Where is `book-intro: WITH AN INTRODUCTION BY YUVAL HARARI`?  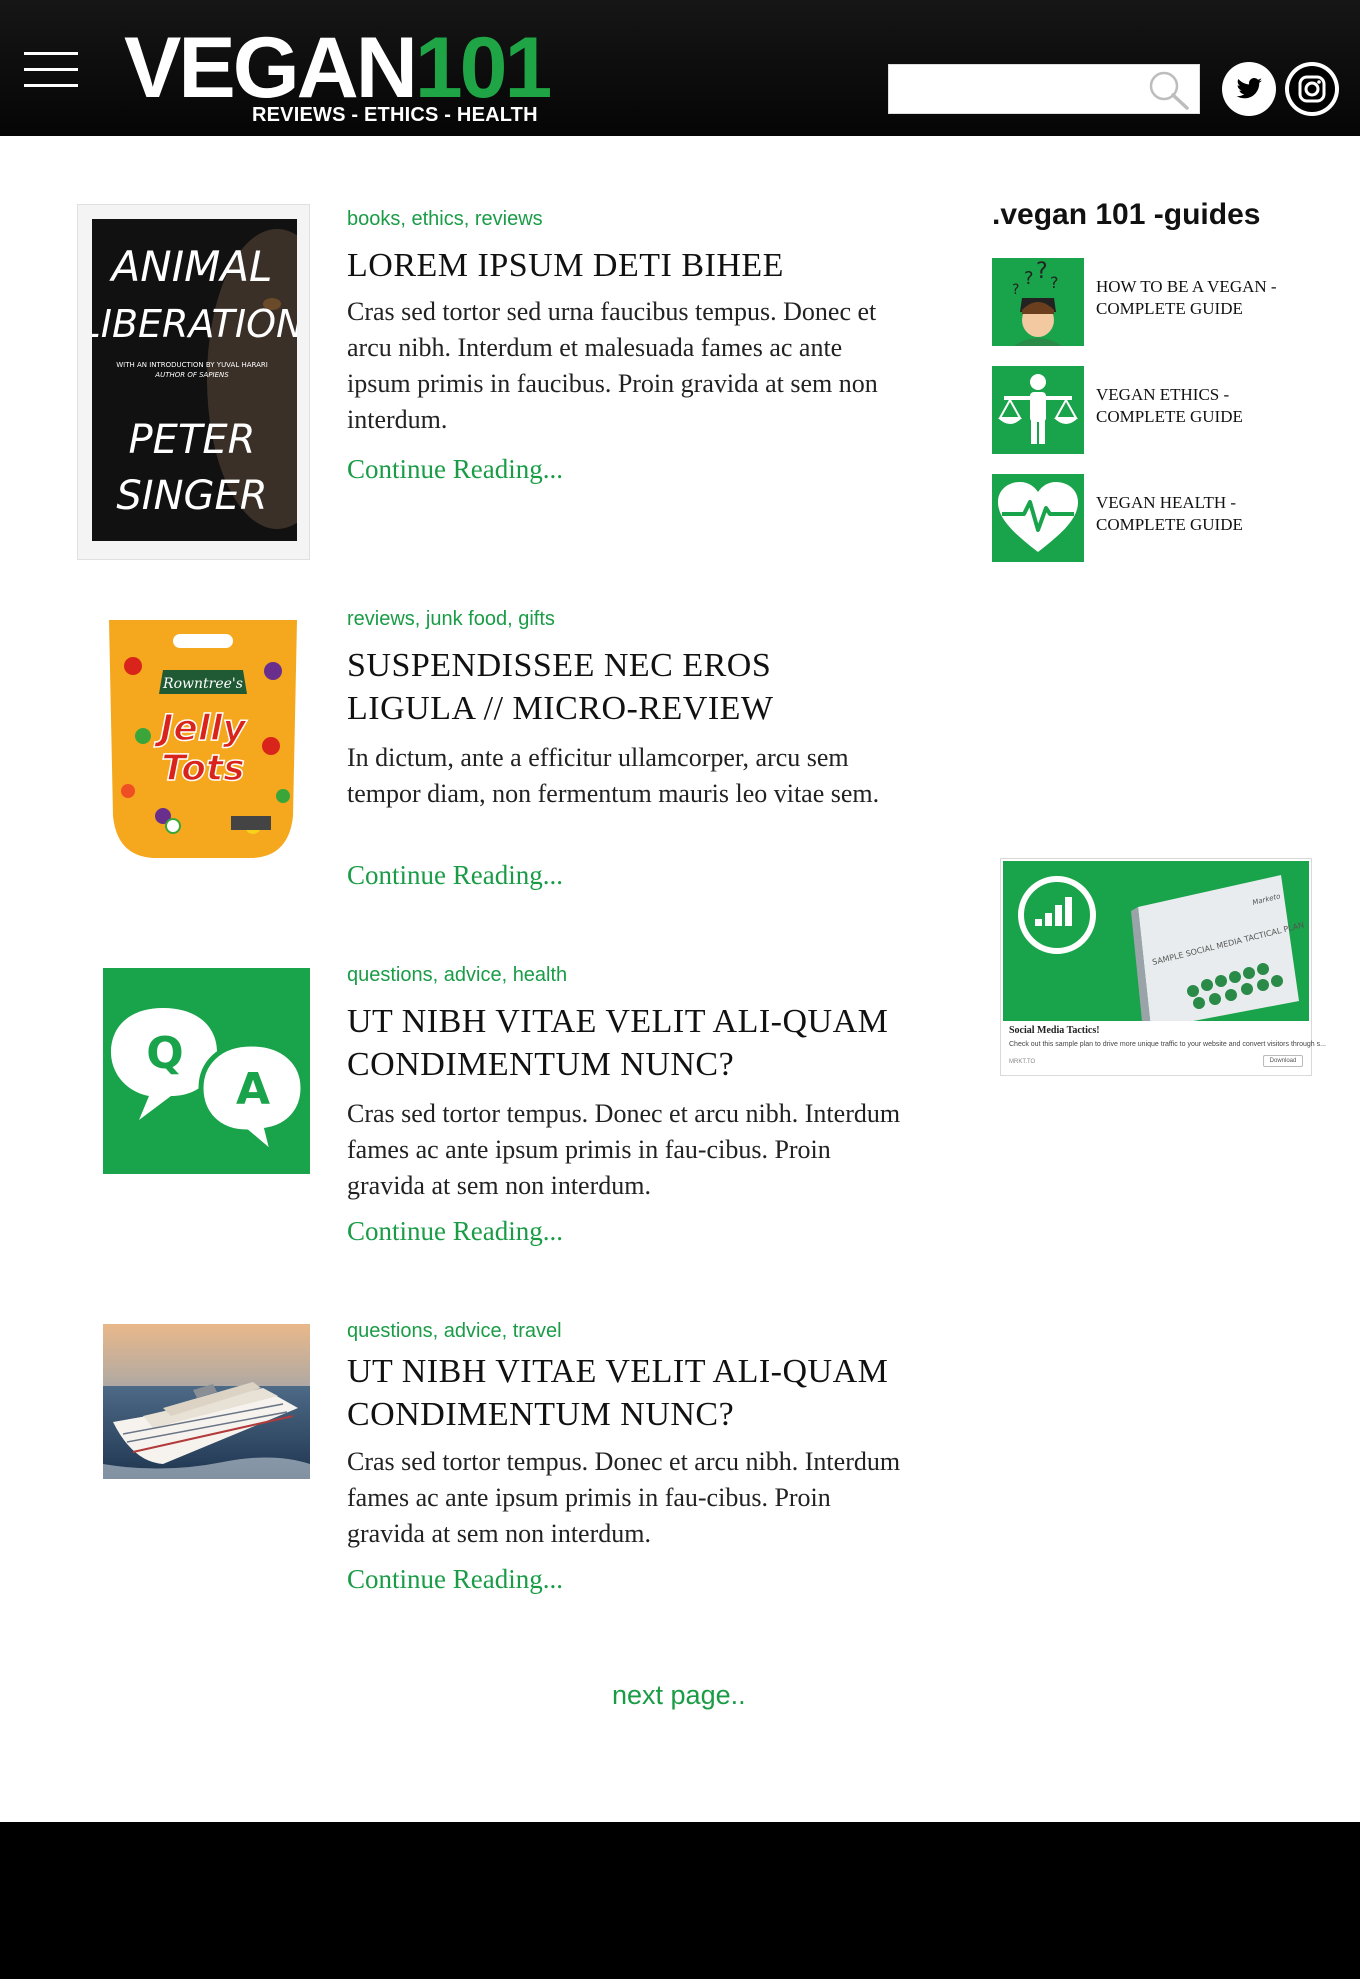 book-intro: WITH AN INTRODUCTION BY YUVAL HARARI is located at coordinates (192, 365).